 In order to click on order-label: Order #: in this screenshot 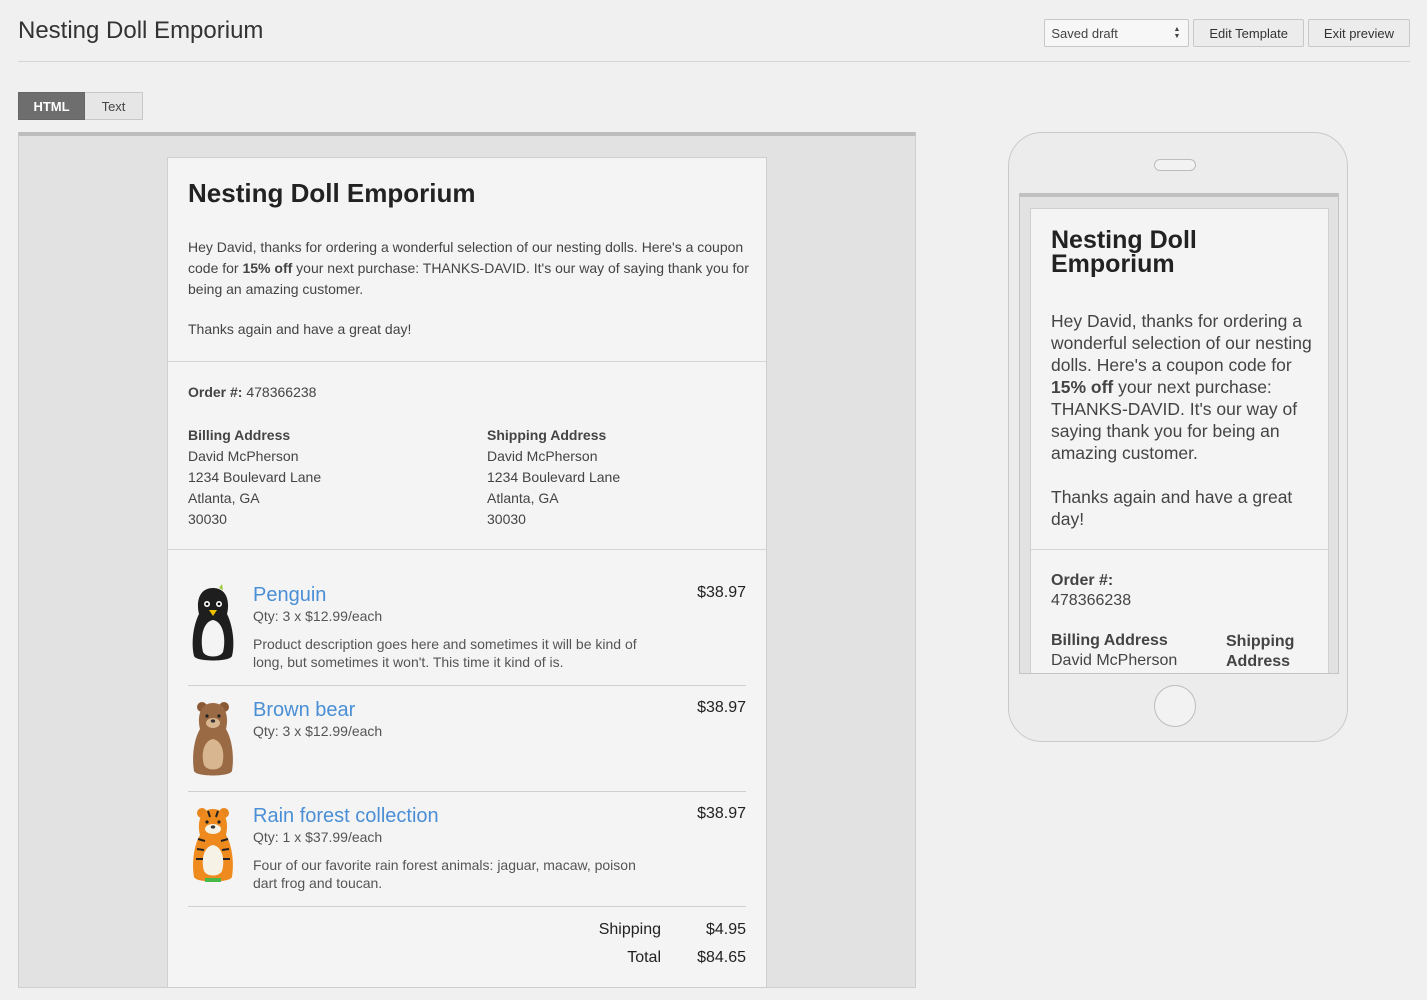, I will do `click(215, 392)`.